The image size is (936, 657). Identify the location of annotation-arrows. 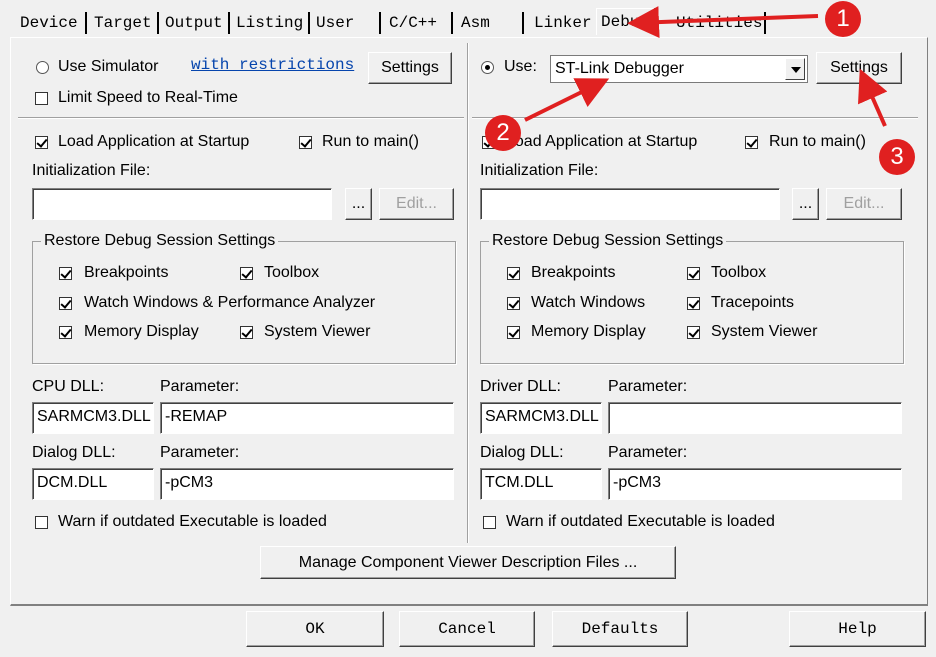
(706, 66).